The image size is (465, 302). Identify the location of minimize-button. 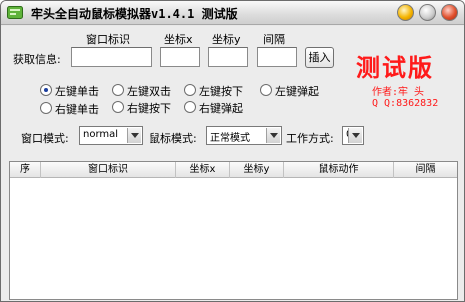
(405, 12).